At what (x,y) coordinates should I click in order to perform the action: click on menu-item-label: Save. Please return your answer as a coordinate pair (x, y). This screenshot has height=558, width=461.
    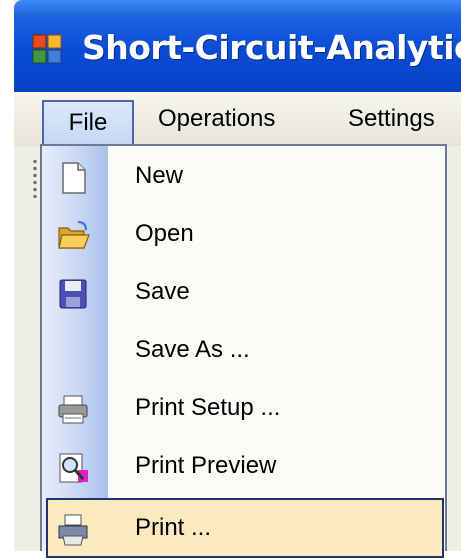
    Looking at the image, I should click on (162, 291).